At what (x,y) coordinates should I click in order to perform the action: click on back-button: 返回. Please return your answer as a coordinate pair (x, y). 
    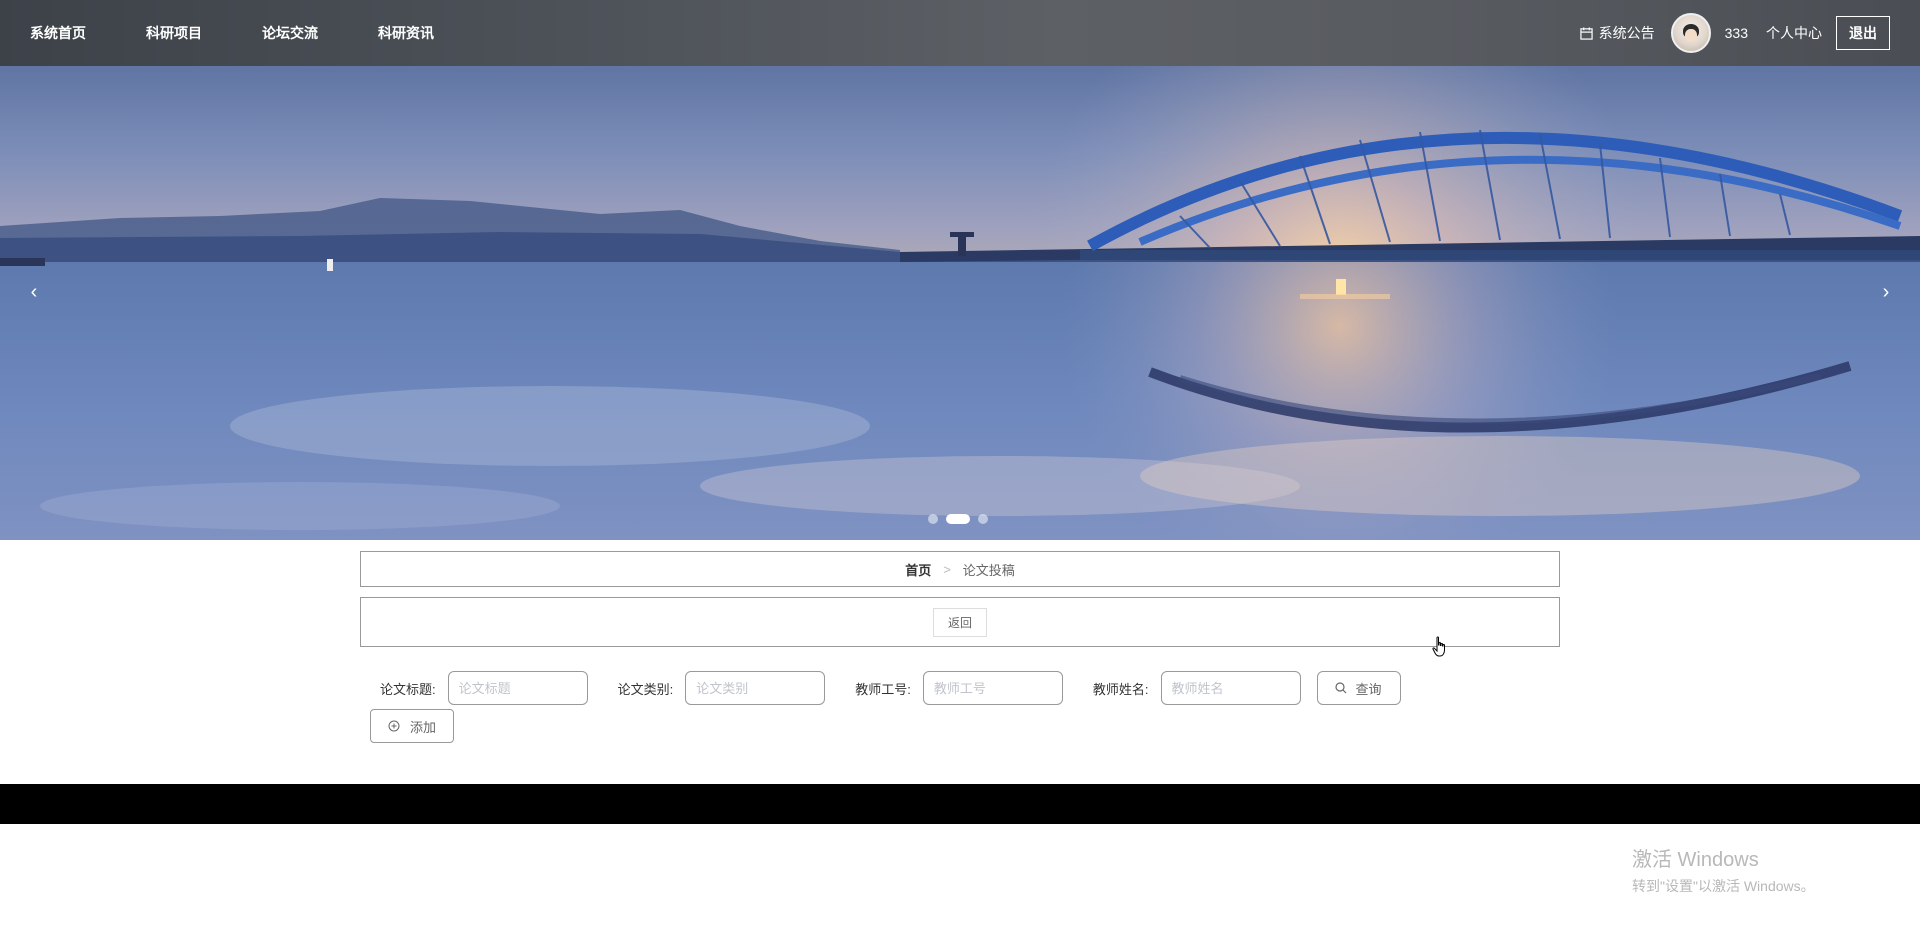
    Looking at the image, I should click on (959, 622).